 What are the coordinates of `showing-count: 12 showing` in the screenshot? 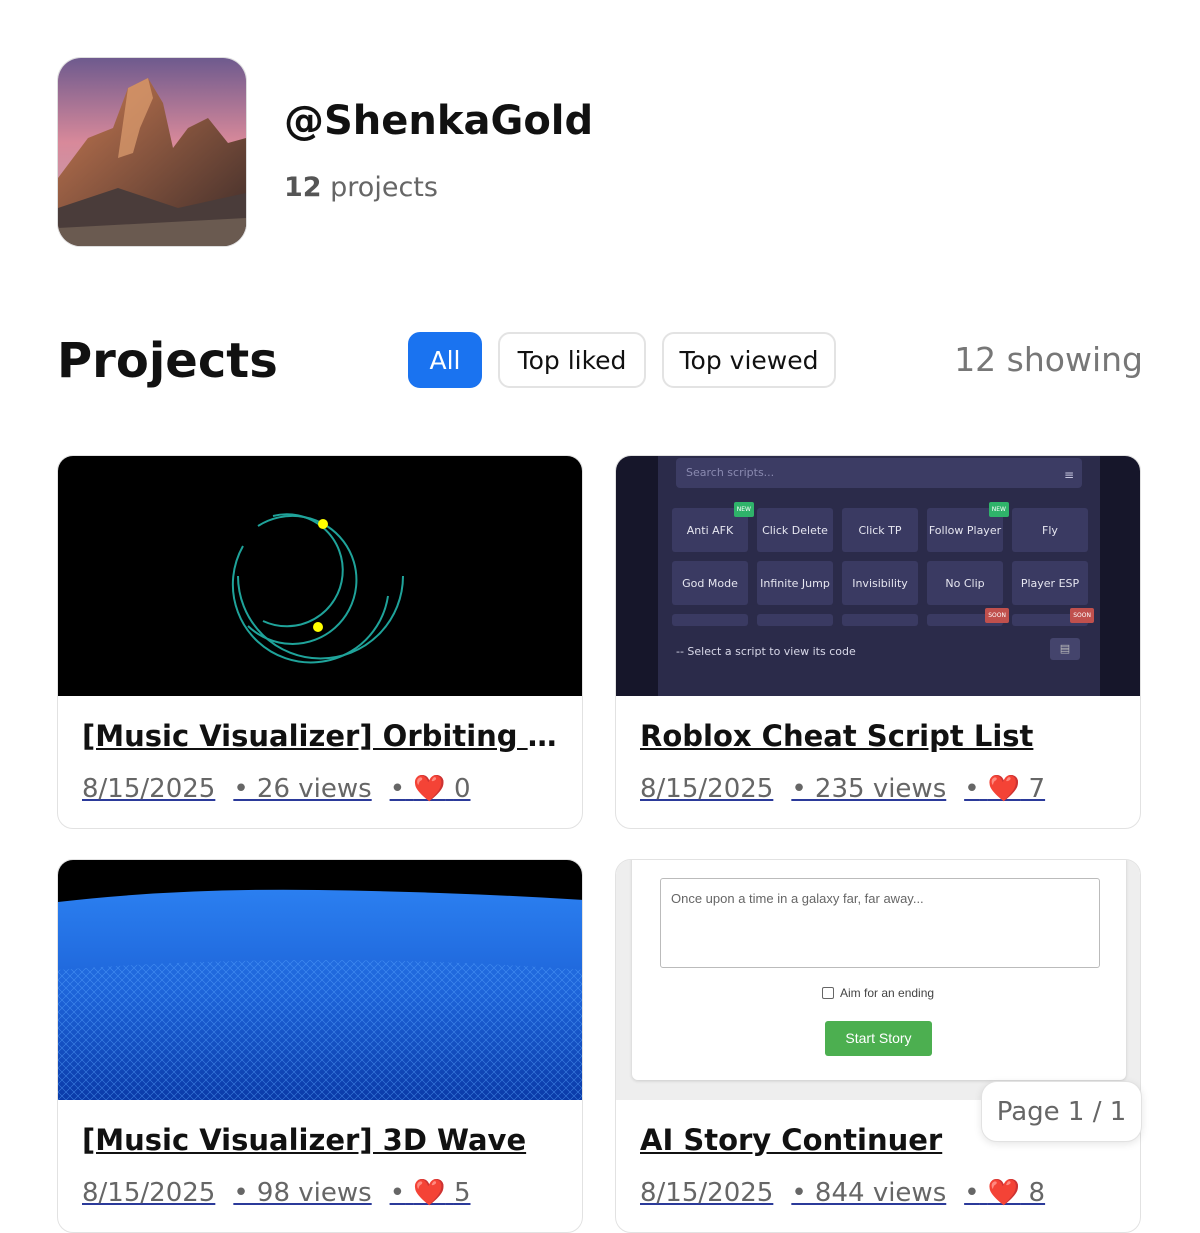 It's located at (1048, 359).